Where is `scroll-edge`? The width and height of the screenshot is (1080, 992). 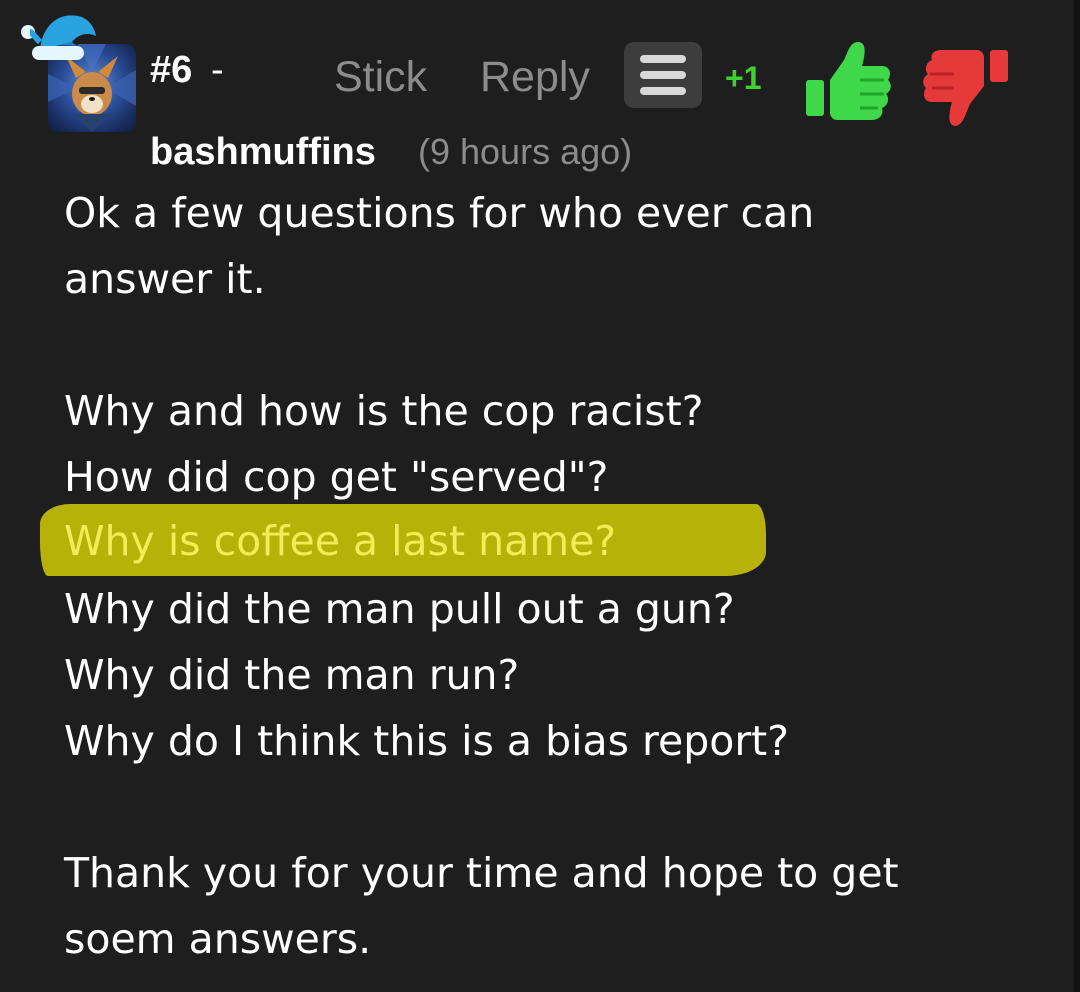 scroll-edge is located at coordinates (1077, 496).